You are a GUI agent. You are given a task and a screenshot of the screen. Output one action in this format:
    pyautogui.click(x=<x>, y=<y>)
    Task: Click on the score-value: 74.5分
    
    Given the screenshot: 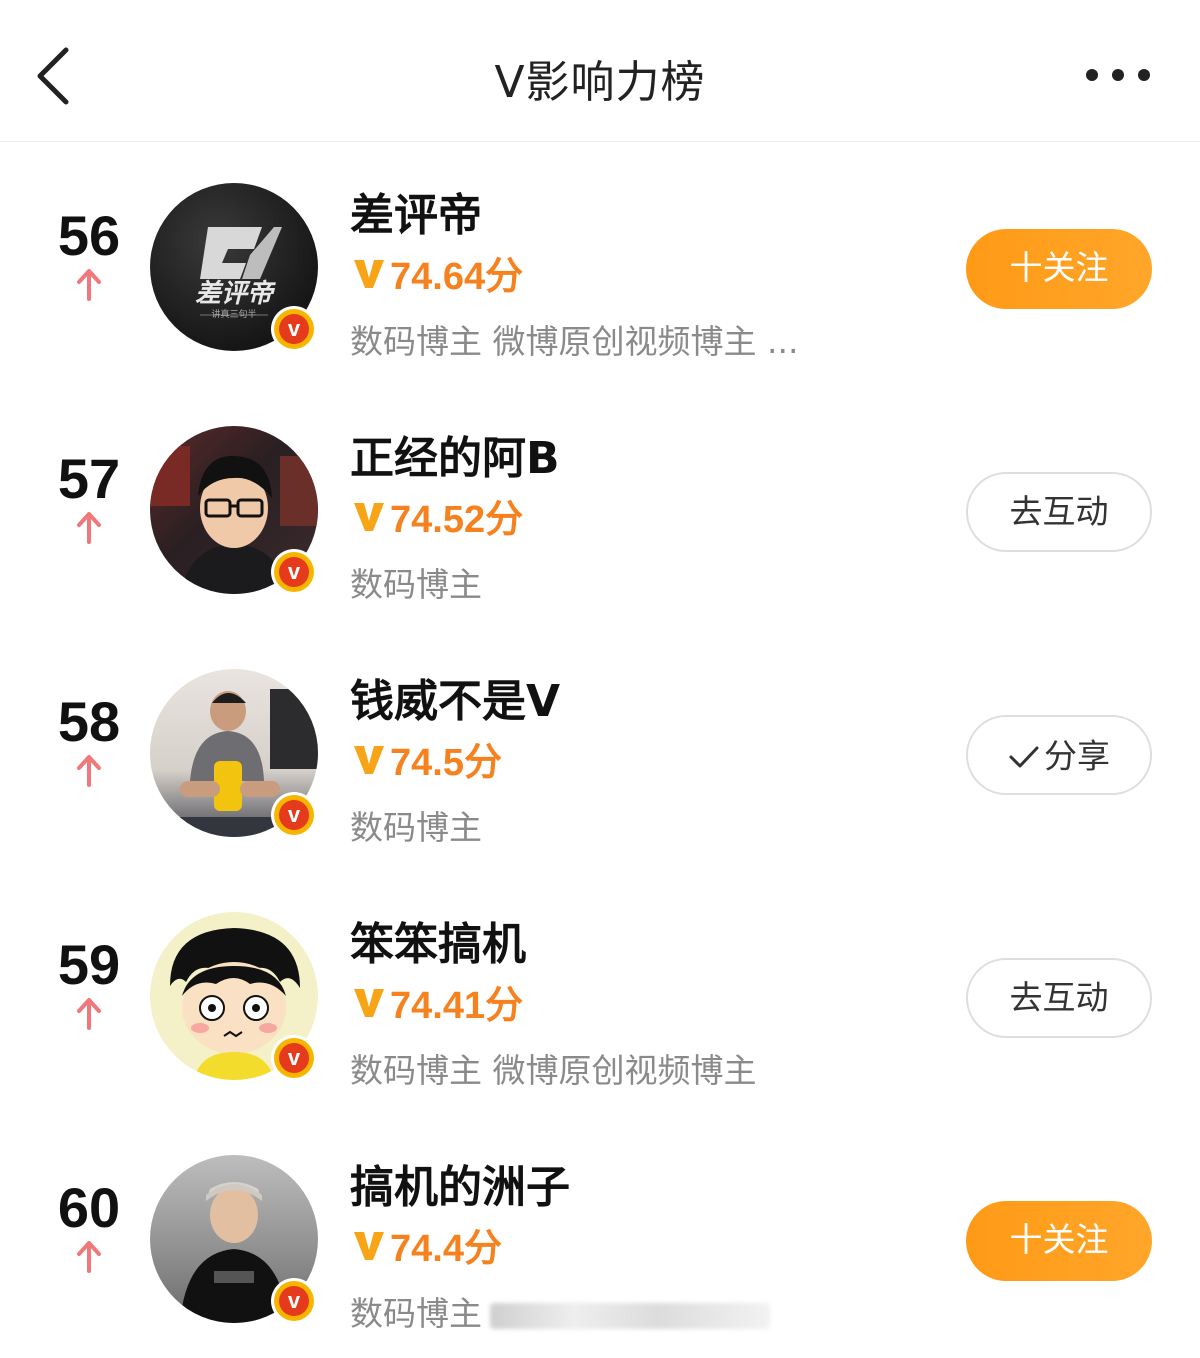 What is the action you would take?
    pyautogui.click(x=446, y=763)
    